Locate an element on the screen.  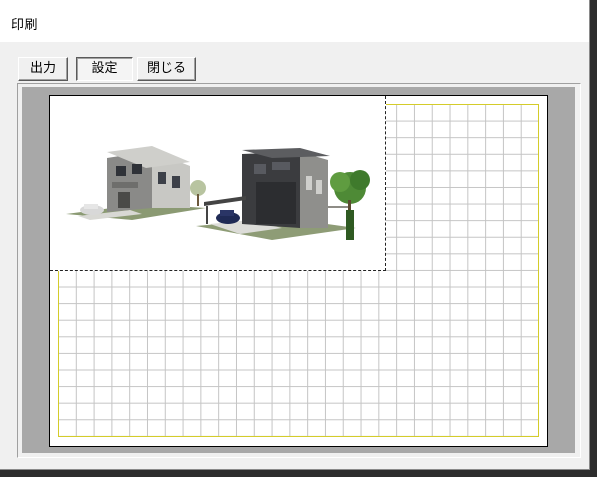
blue-car-top is located at coordinates (227, 213).